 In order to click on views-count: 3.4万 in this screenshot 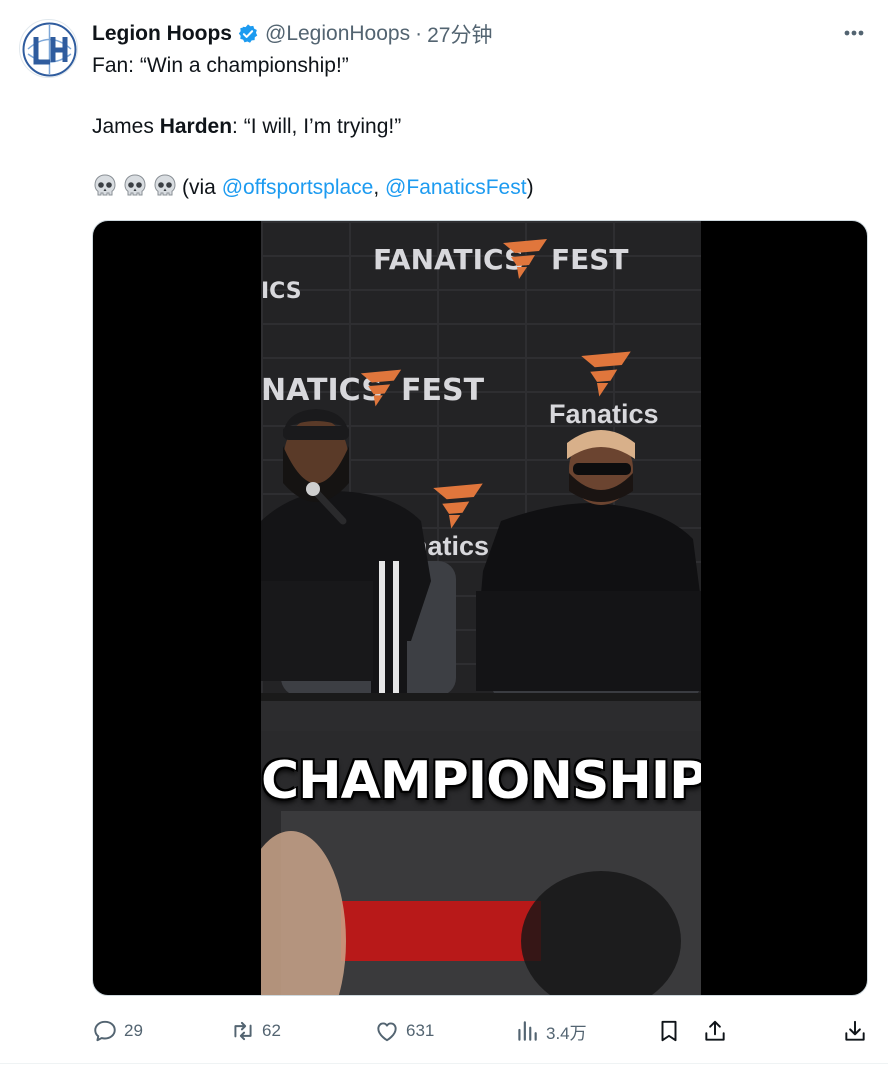, I will do `click(566, 1033)`.